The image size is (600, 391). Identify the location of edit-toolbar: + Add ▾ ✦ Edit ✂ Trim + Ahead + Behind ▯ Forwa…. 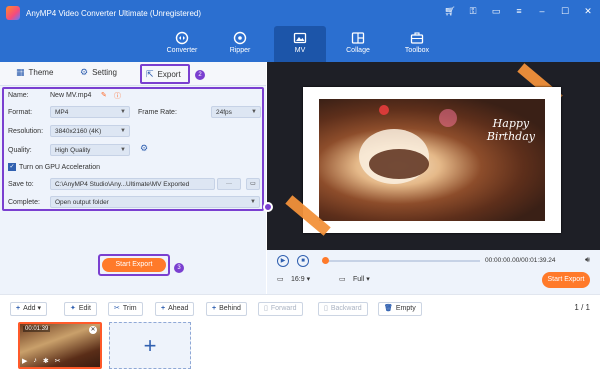
(300, 308).